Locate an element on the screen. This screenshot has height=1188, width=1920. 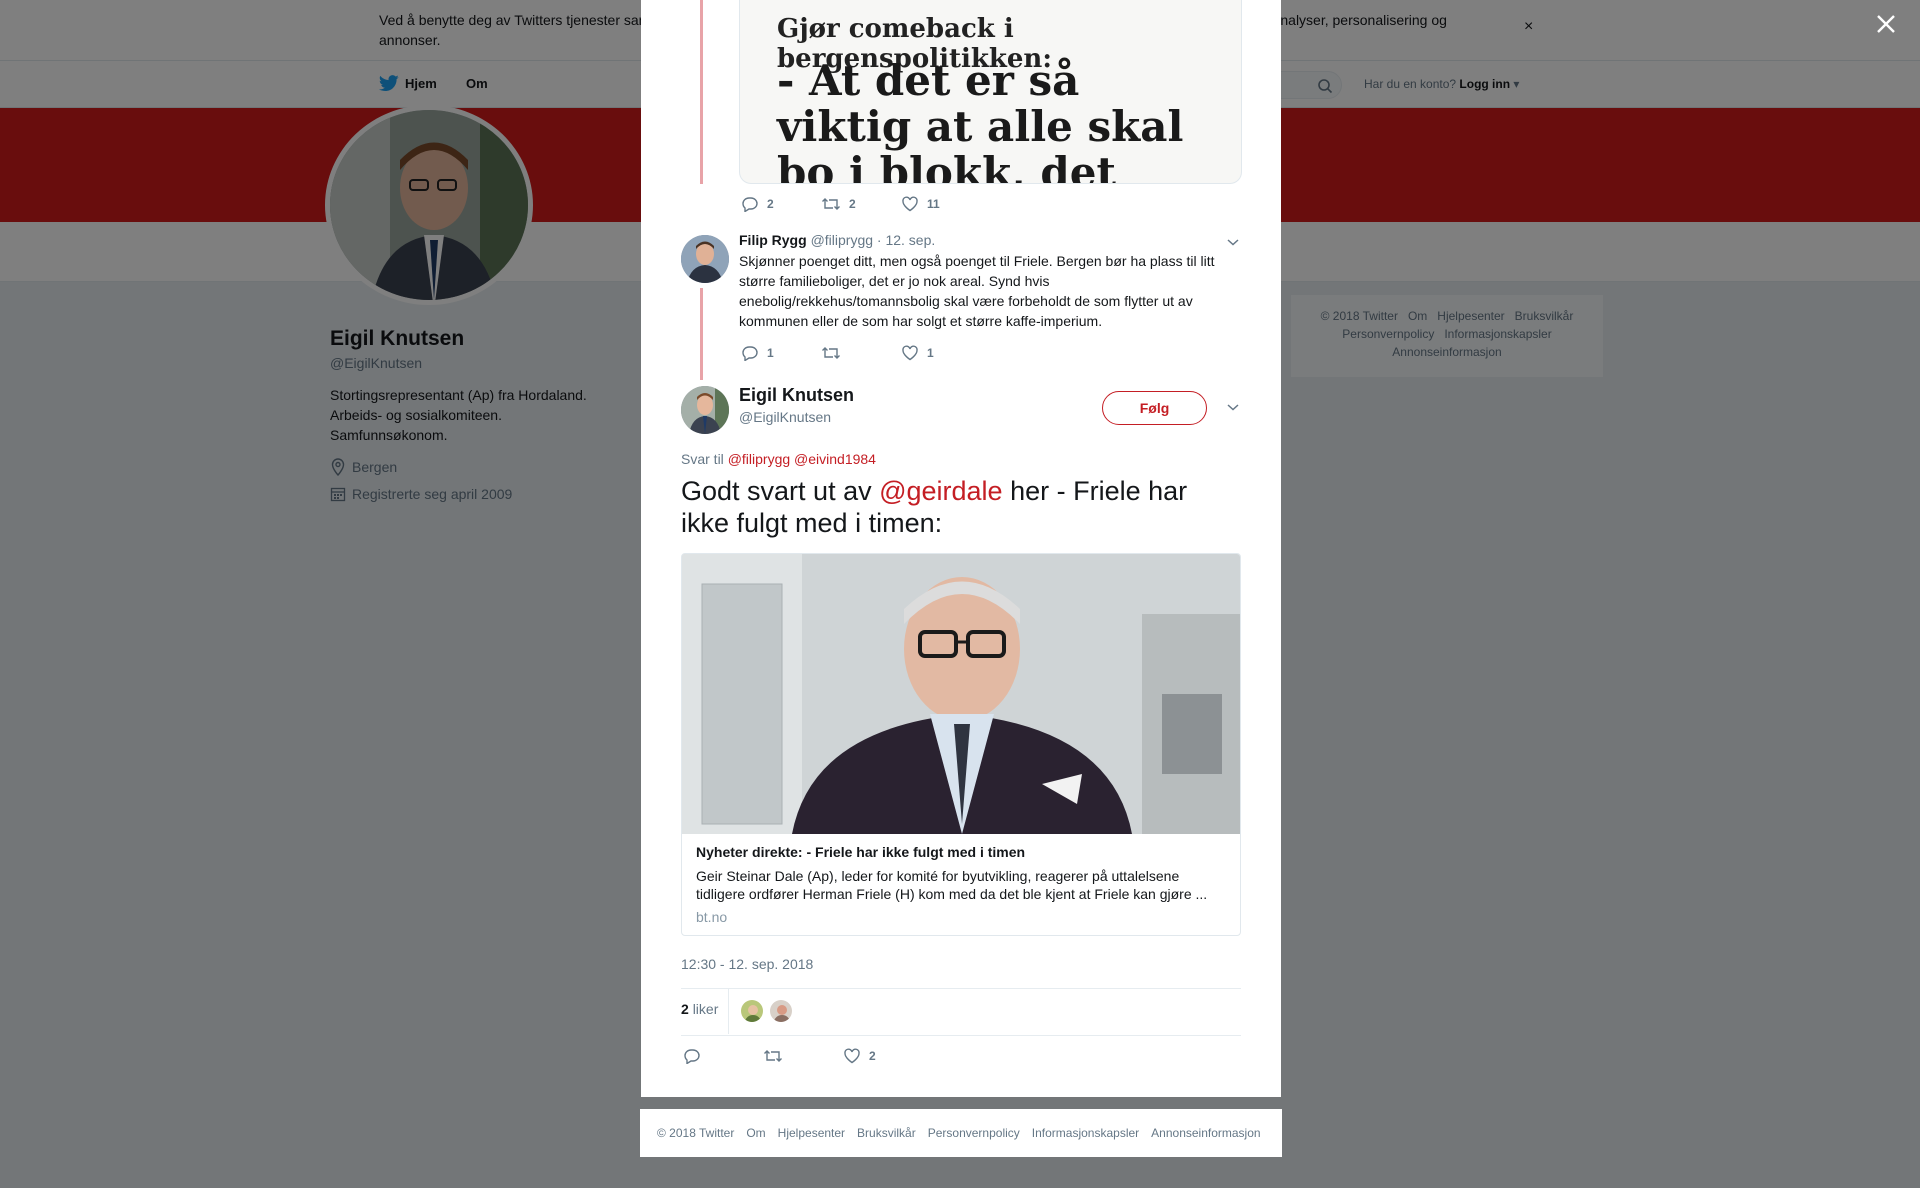
like-count: 2 is located at coordinates (872, 1056).